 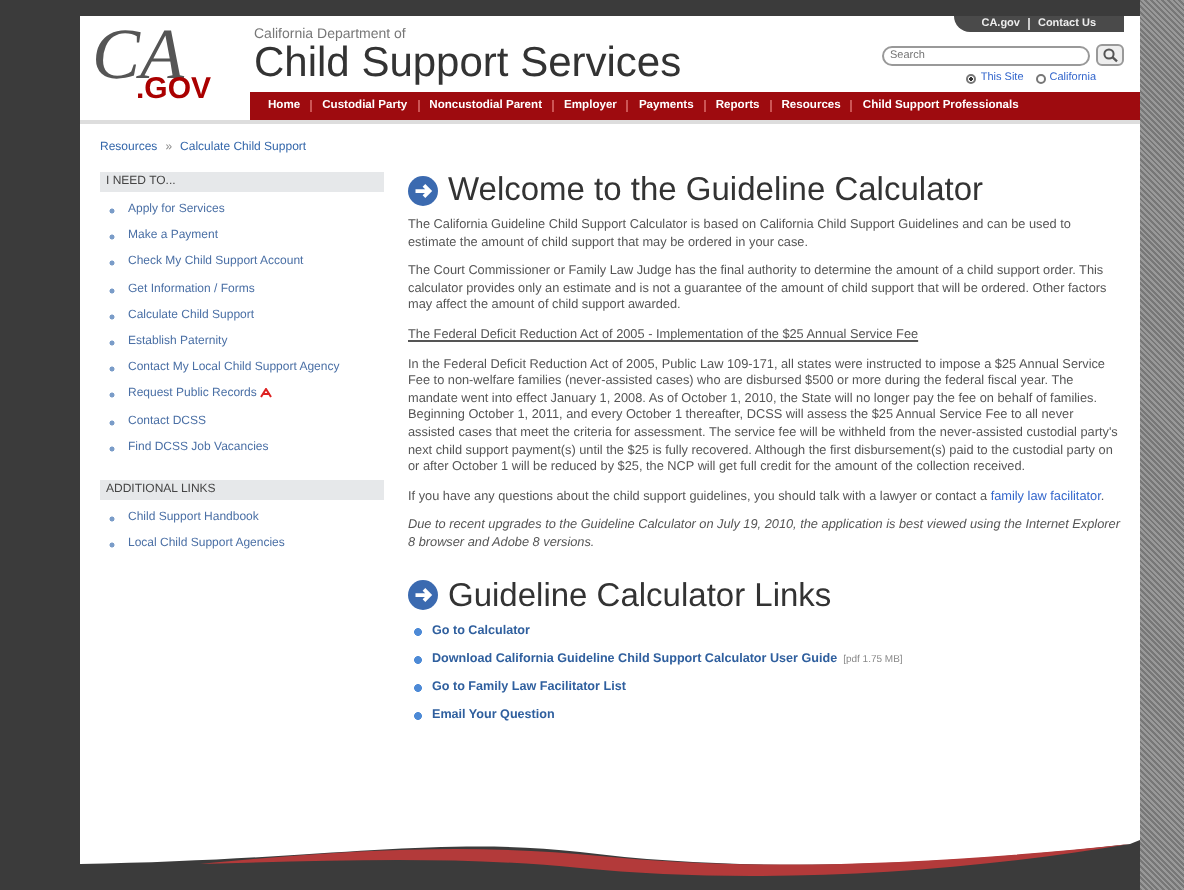 What do you see at coordinates (715, 190) in the screenshot?
I see `page-heading: Welcome to the Guideline Calculator` at bounding box center [715, 190].